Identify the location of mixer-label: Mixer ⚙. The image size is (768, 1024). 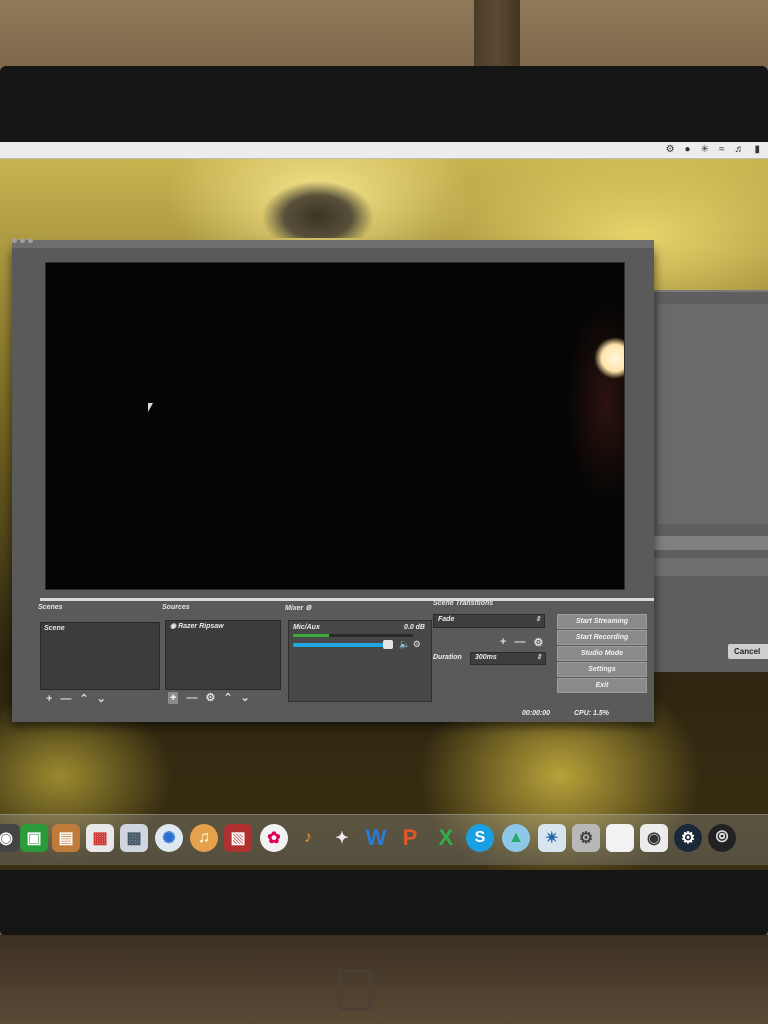
(298, 608).